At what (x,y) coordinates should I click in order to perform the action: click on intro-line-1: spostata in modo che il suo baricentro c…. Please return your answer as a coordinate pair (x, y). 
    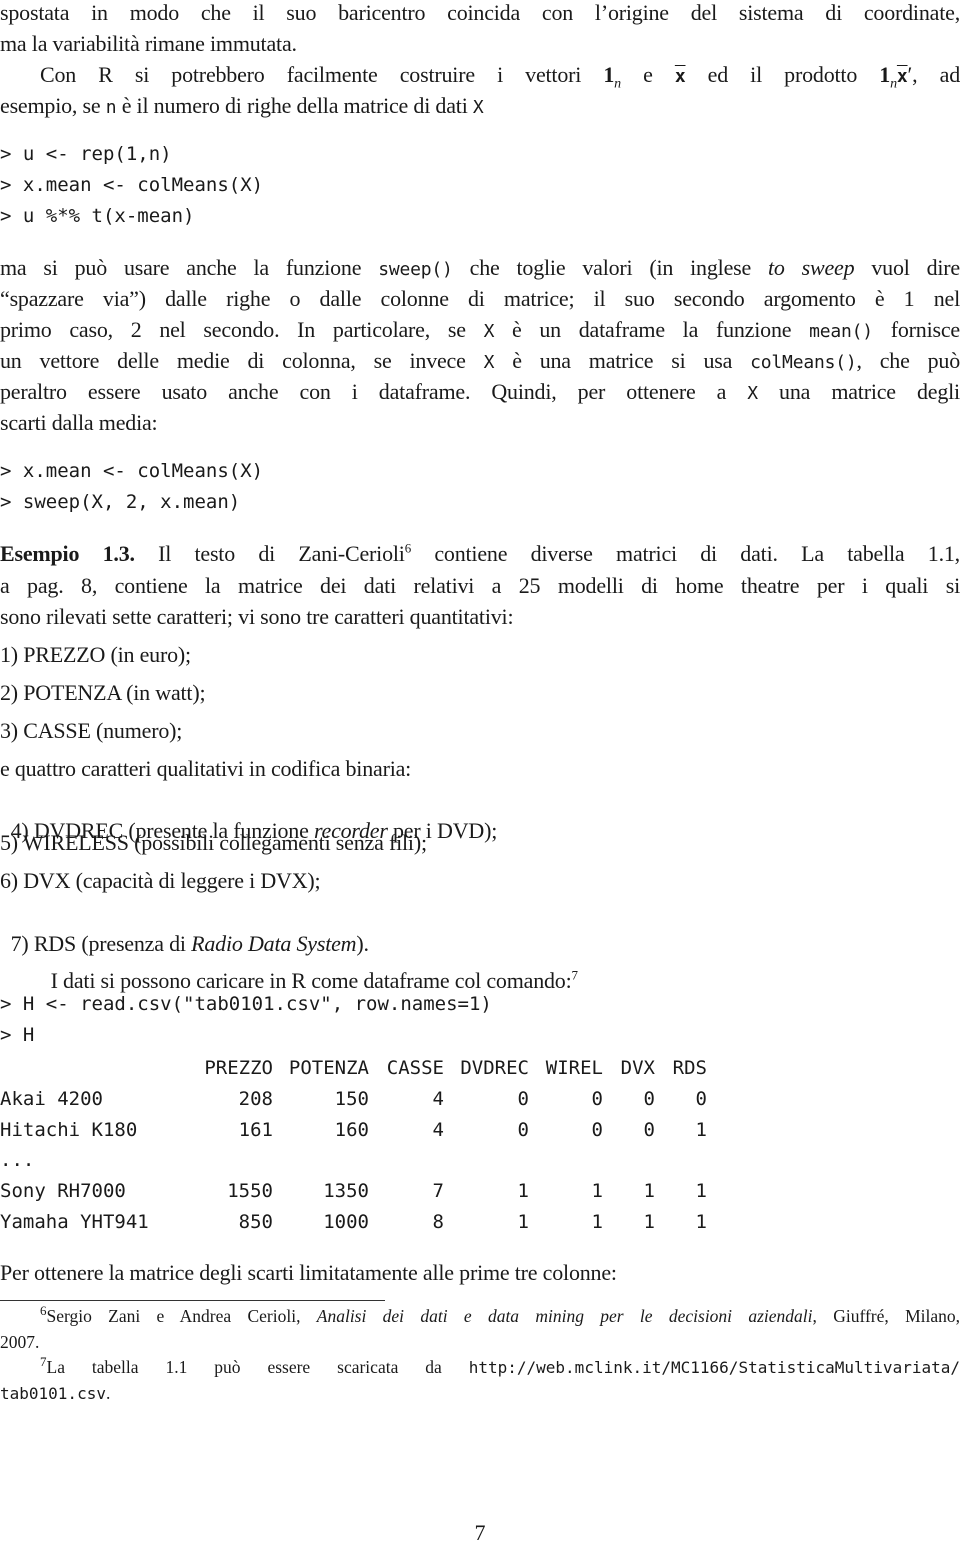
    Looking at the image, I should click on (480, 12).